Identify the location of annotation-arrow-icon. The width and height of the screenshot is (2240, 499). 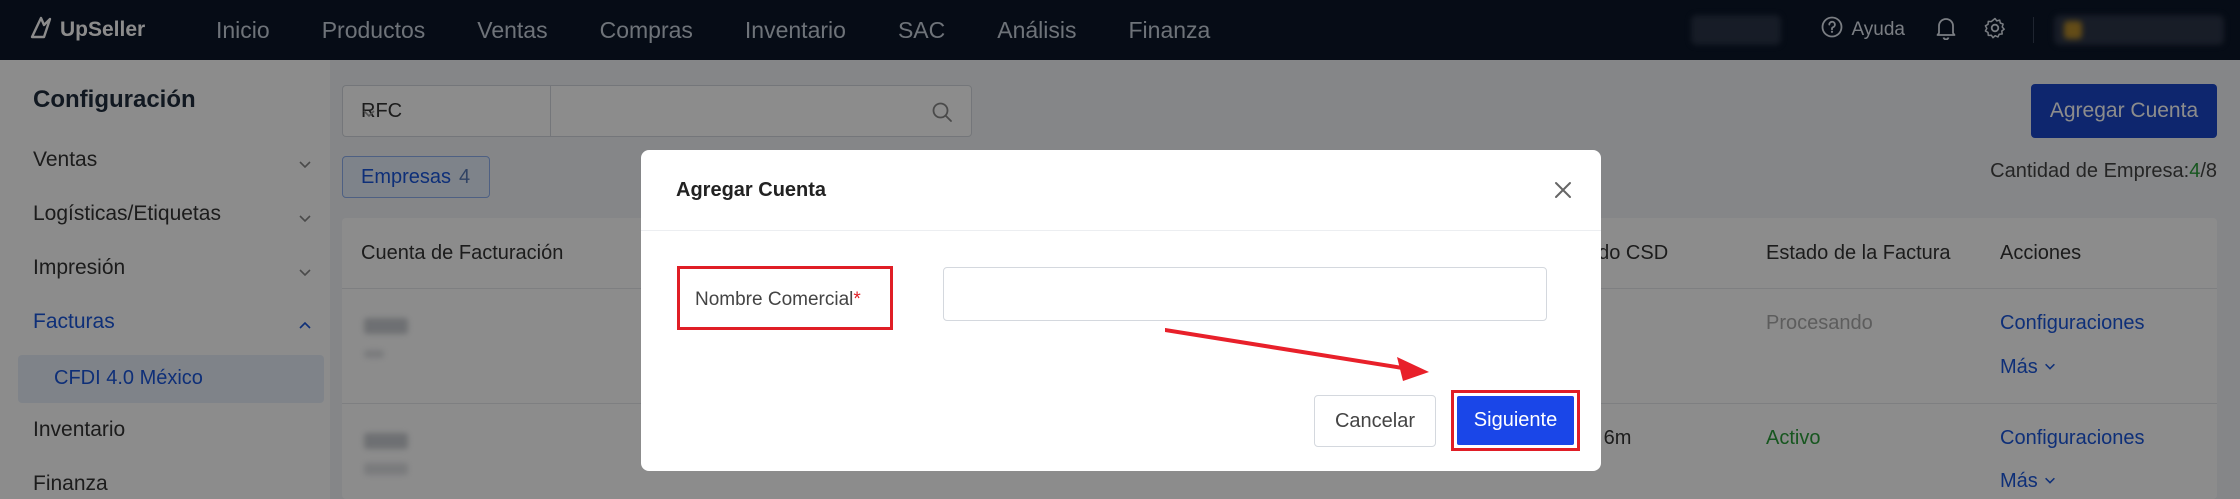
(1297, 354).